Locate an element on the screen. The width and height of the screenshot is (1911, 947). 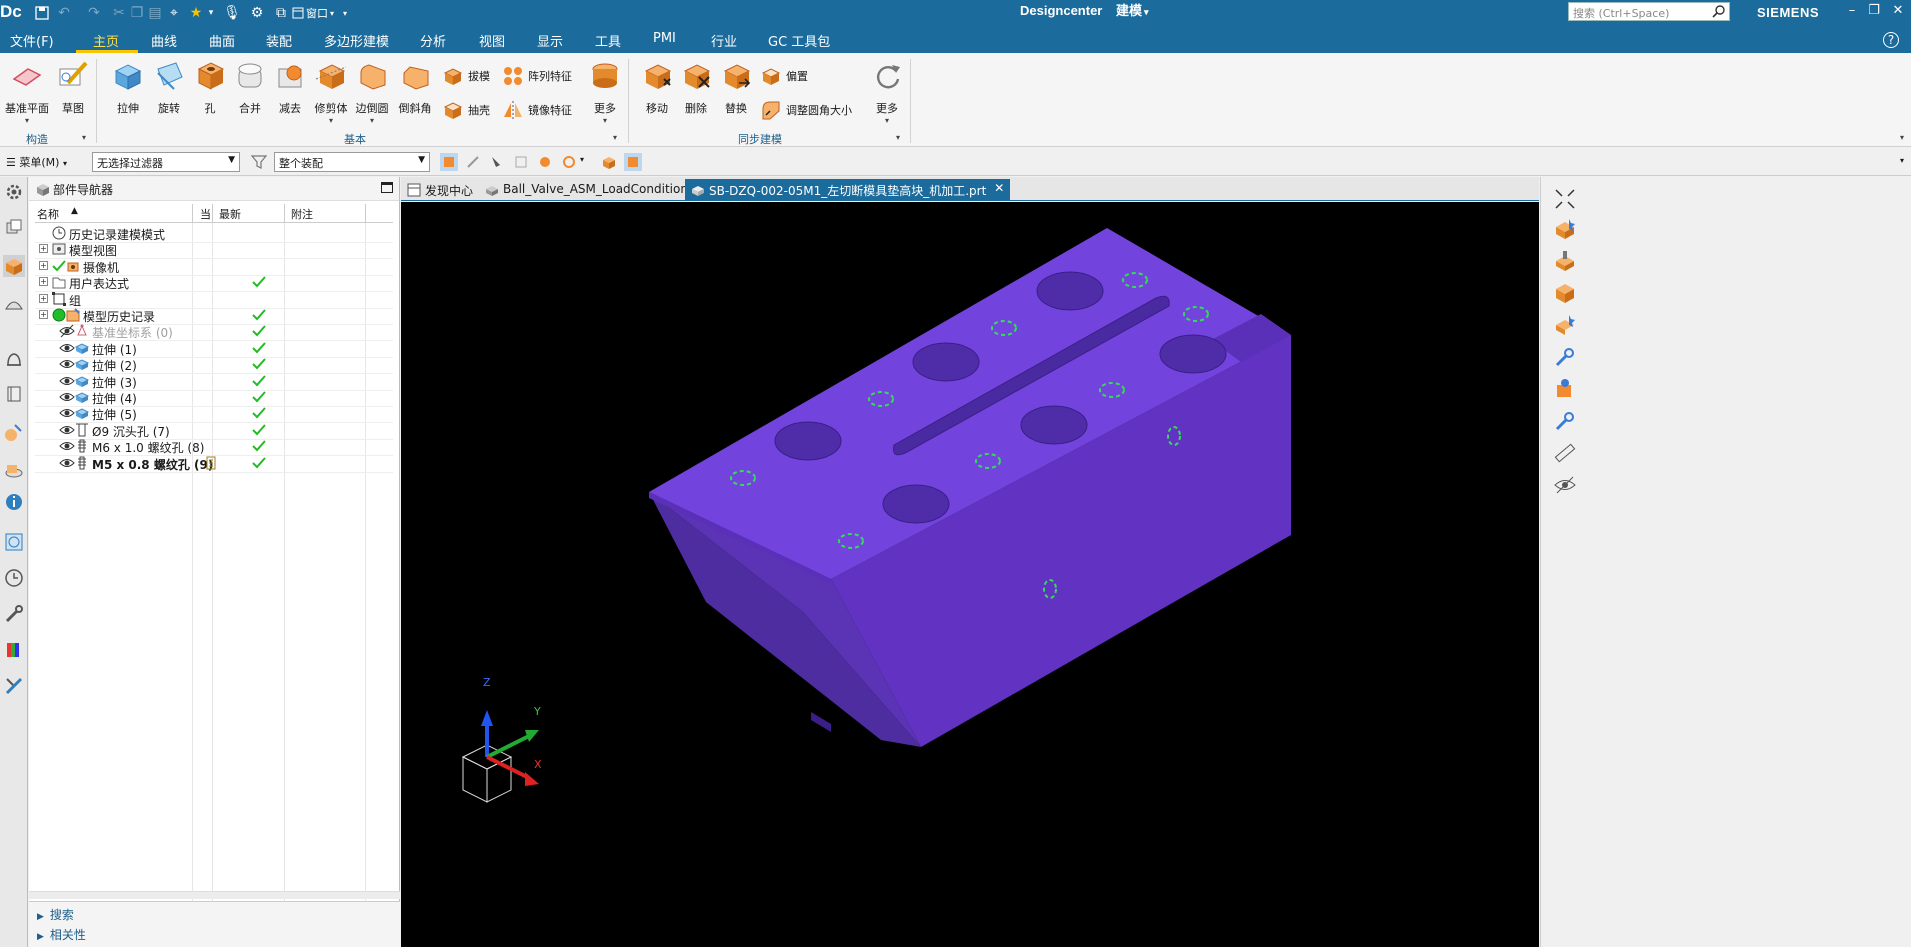
ribbon-options-icon: ▾ is located at coordinates (1902, 137).